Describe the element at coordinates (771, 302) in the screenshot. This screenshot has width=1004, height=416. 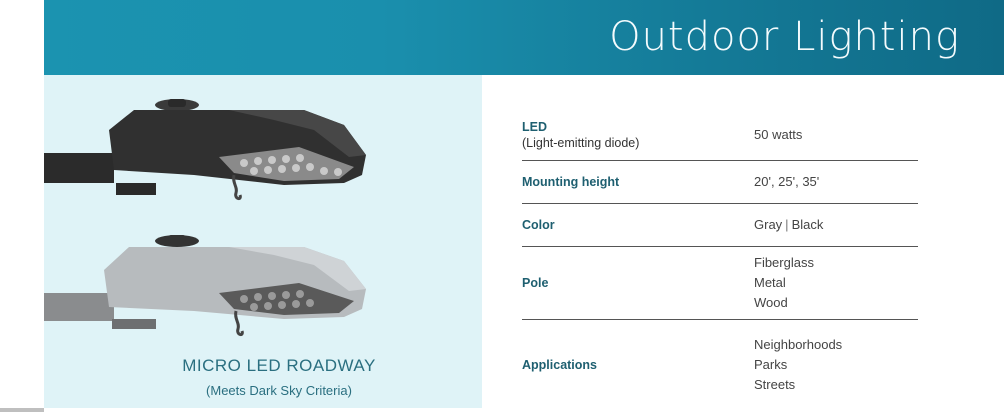
I see `pole-value: Wood` at that location.